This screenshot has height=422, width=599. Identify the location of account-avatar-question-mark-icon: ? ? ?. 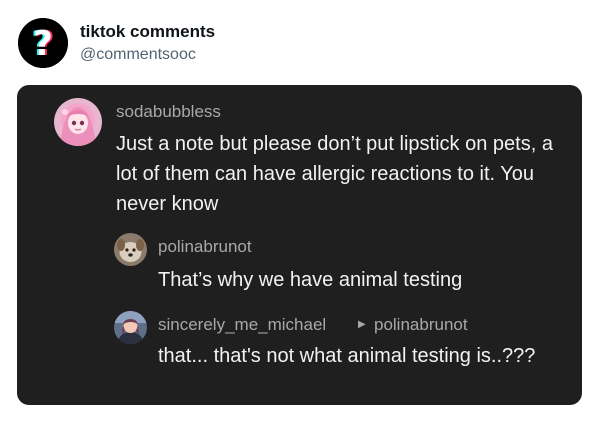
(43, 43).